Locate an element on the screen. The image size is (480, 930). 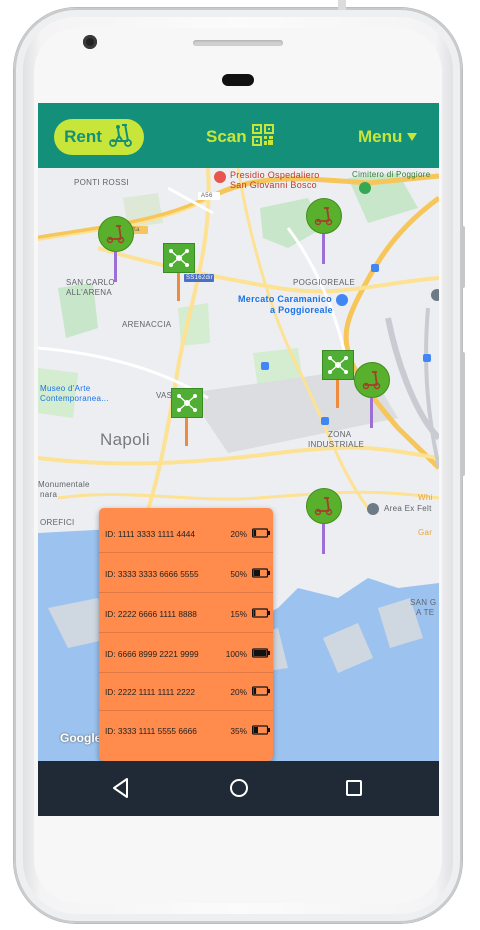
map-label: a Poggioreale is located at coordinates (301, 310).